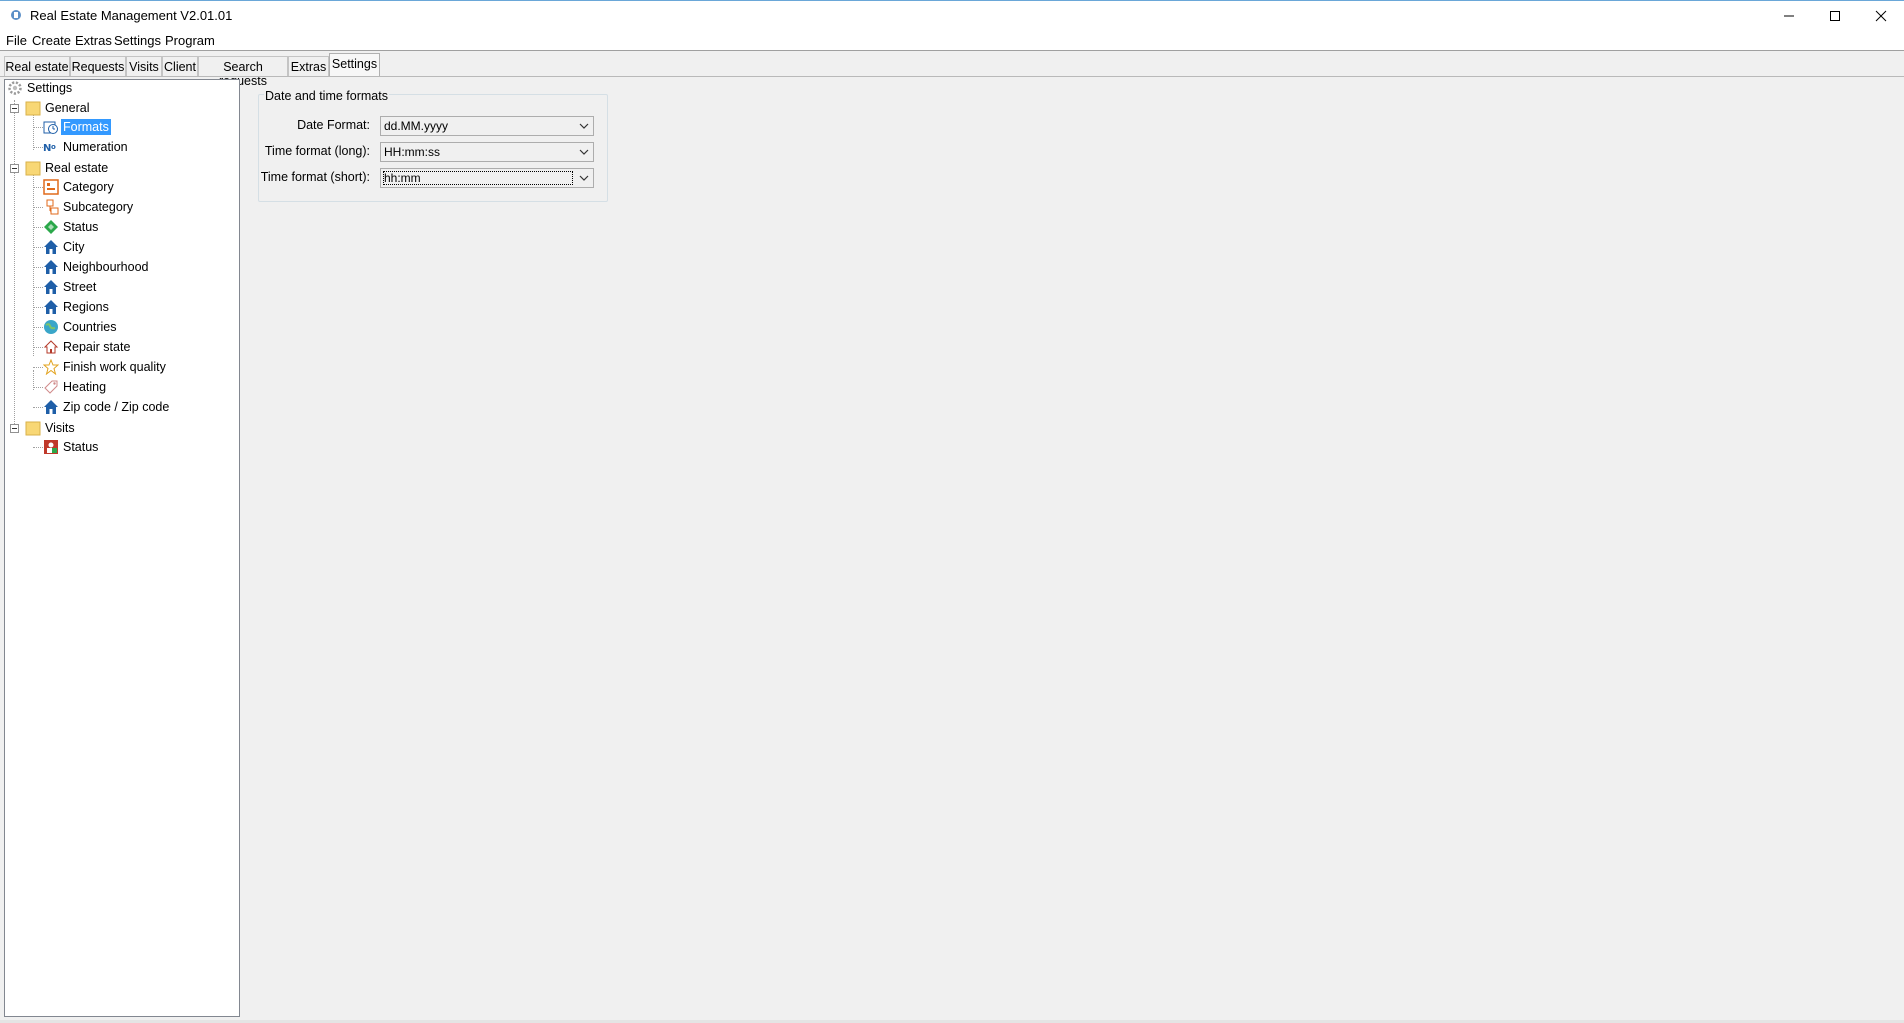 The image size is (1904, 1023). I want to click on tab-requests: Requests, so click(98, 66).